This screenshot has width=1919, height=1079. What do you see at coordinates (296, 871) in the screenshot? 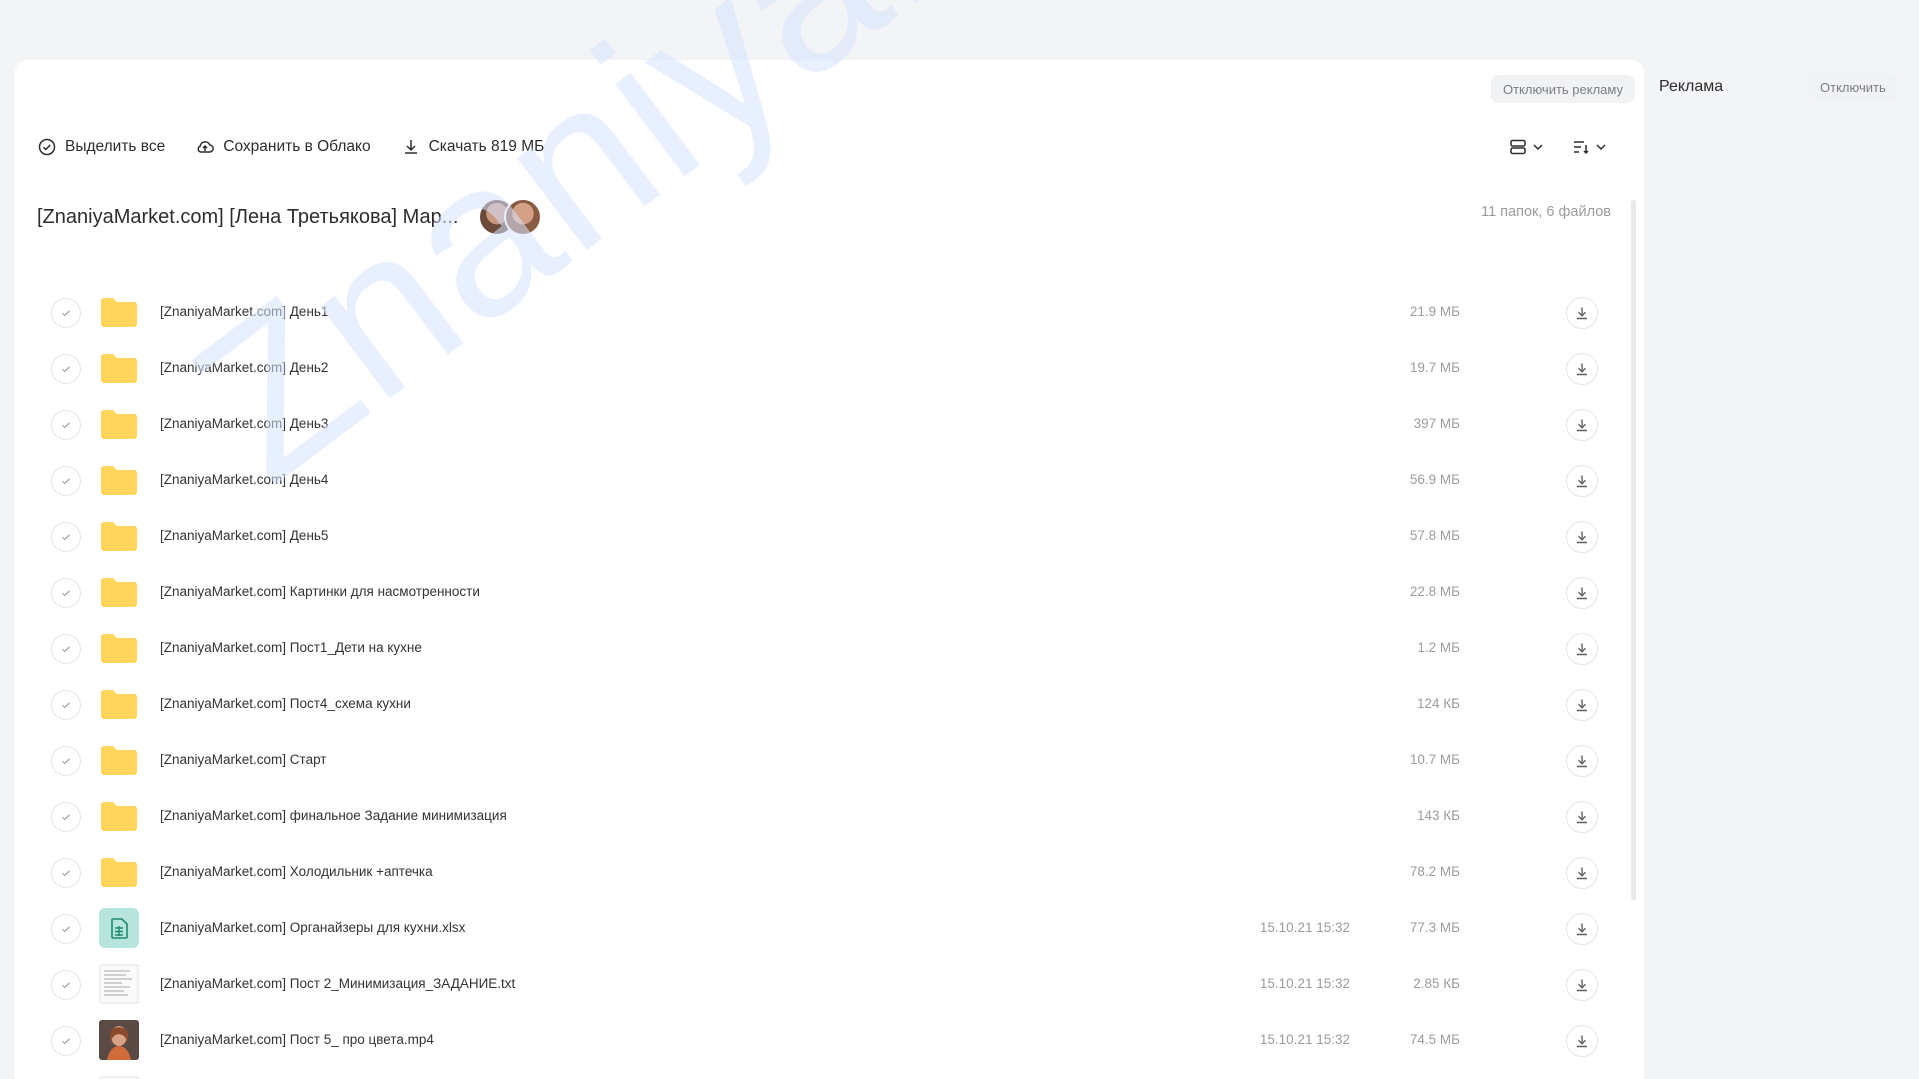
I see `file-name: [ZnaniyaMarket.com] Холодильник +аптечка` at bounding box center [296, 871].